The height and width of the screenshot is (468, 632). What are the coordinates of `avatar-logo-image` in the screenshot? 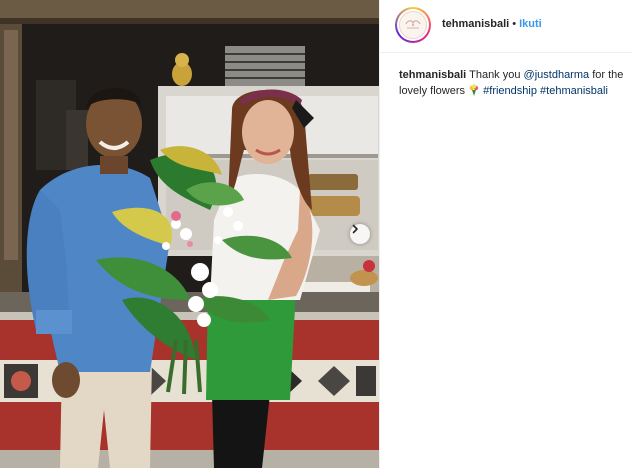 It's located at (413, 25).